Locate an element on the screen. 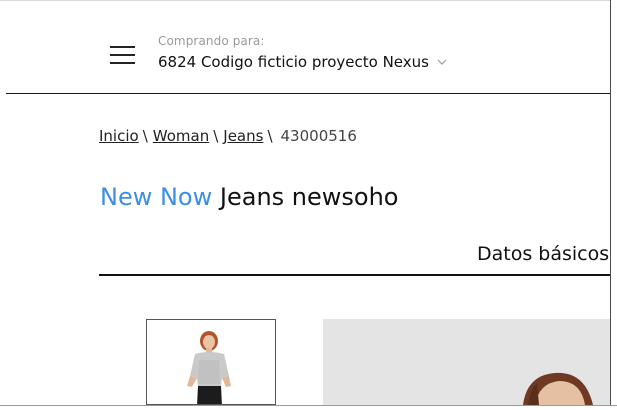  shopping-for-selector: 6824 Codigo ficticio proyecto Nexus is located at coordinates (302, 62).